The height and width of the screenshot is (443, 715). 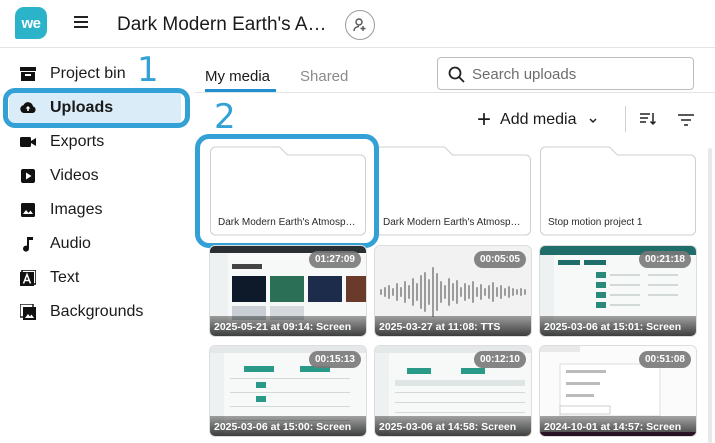 What do you see at coordinates (618, 326) in the screenshot?
I see `media-caption: 2025-03-06 at 15:01: Screen` at bounding box center [618, 326].